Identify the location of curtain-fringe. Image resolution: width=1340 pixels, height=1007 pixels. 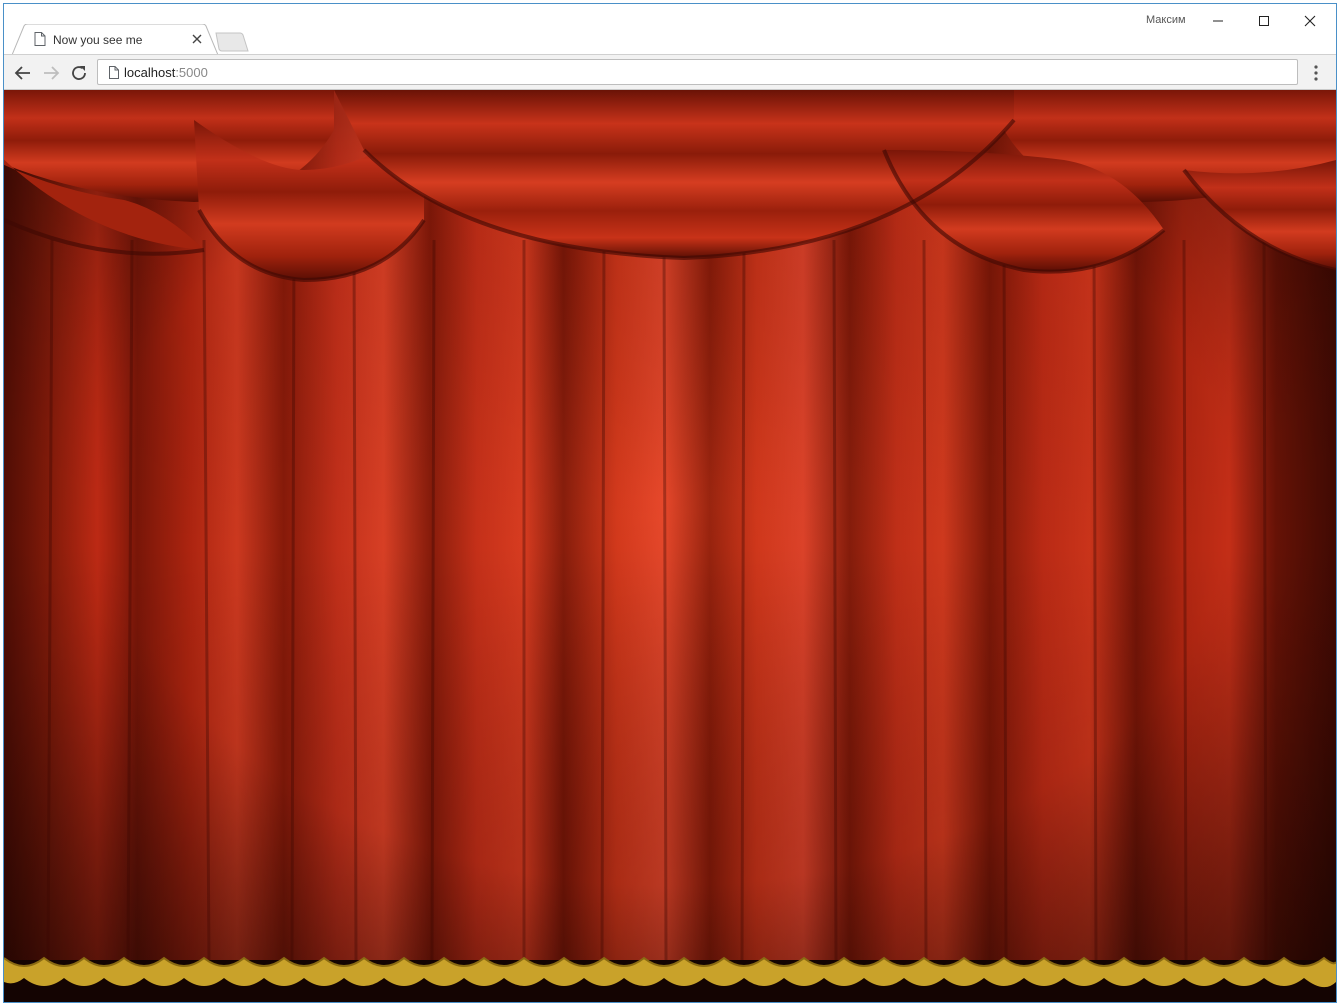
(670, 979).